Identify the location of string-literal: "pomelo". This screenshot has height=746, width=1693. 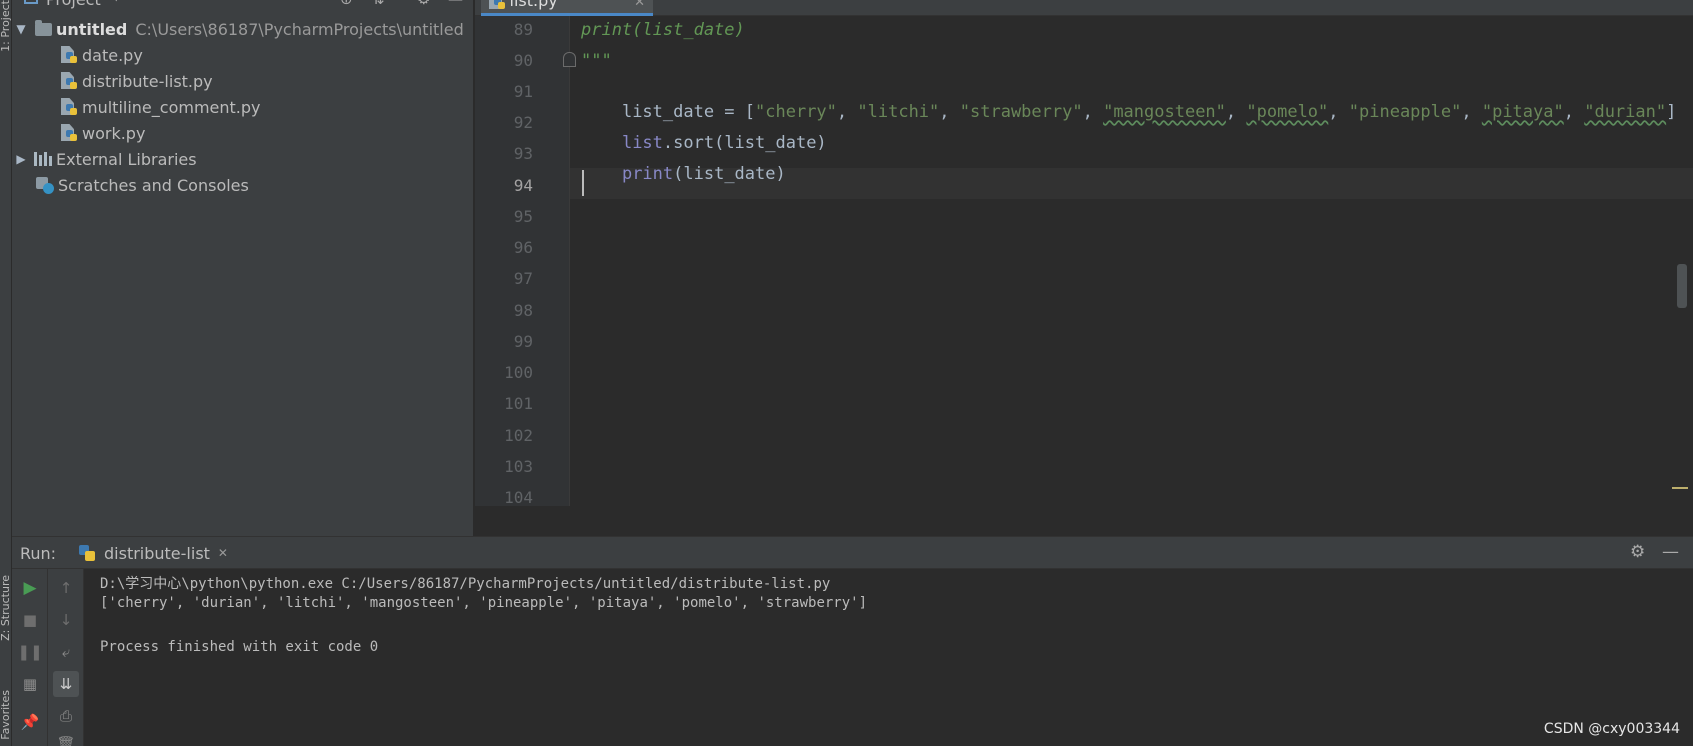
(1287, 112).